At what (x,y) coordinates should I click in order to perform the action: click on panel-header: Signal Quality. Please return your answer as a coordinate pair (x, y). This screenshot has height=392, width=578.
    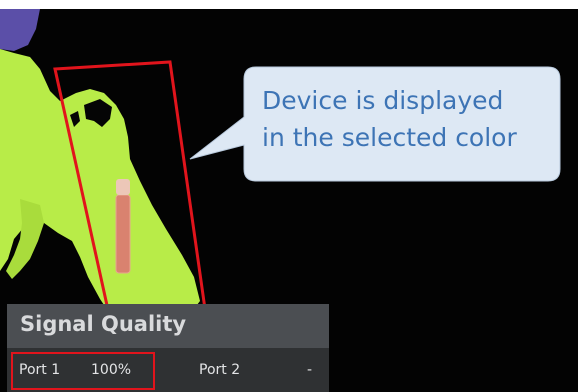
    Looking at the image, I should click on (168, 326).